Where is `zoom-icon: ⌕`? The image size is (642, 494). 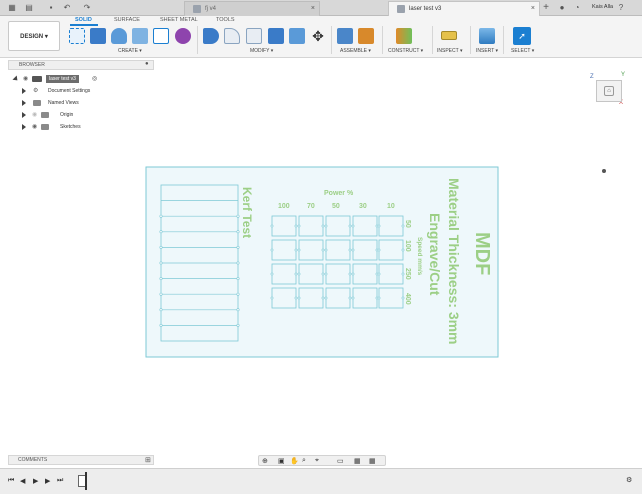 zoom-icon: ⌕ is located at coordinates (304, 461).